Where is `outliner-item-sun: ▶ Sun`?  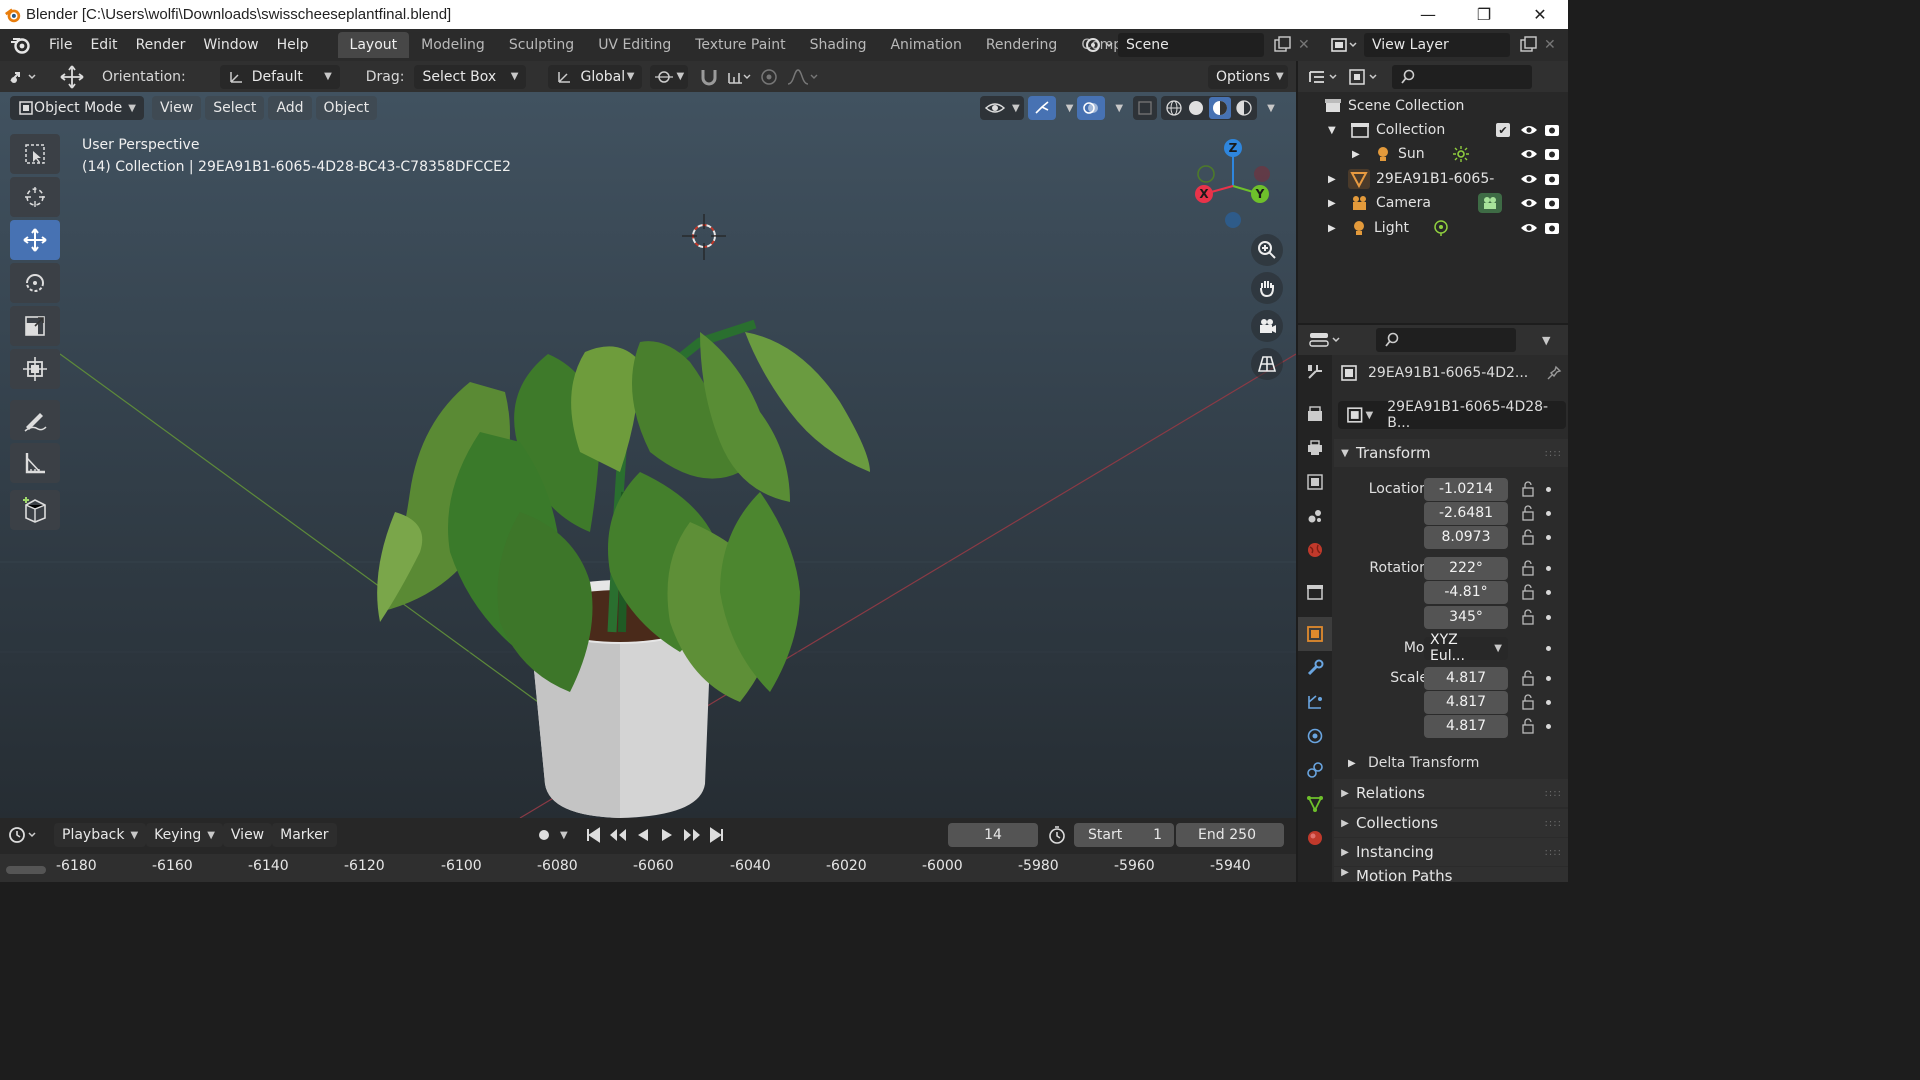
outliner-item-sun: ▶ Sun is located at coordinates (1460, 154).